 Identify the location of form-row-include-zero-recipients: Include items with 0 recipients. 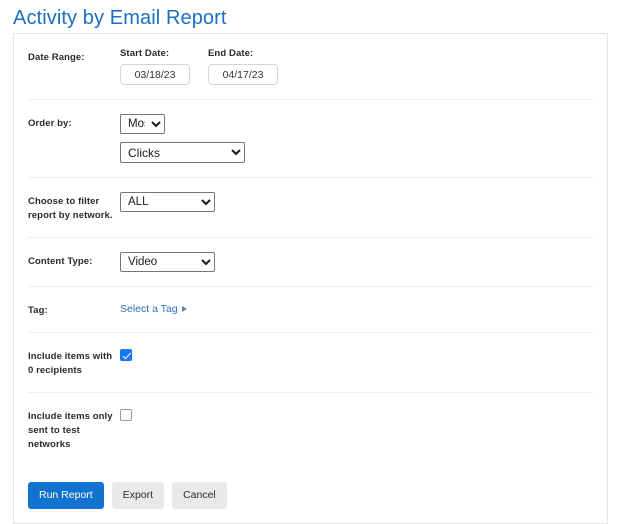
(310, 363).